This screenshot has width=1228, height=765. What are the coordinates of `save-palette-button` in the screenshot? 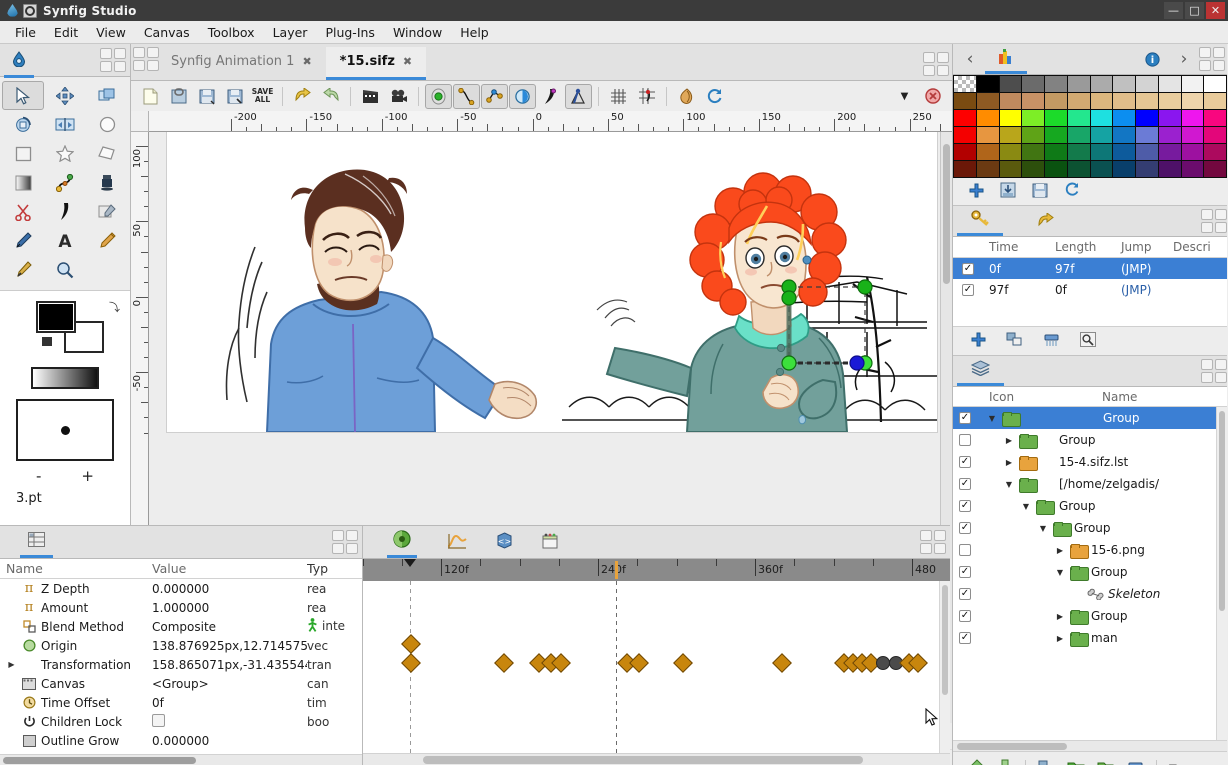 It's located at (1040, 192).